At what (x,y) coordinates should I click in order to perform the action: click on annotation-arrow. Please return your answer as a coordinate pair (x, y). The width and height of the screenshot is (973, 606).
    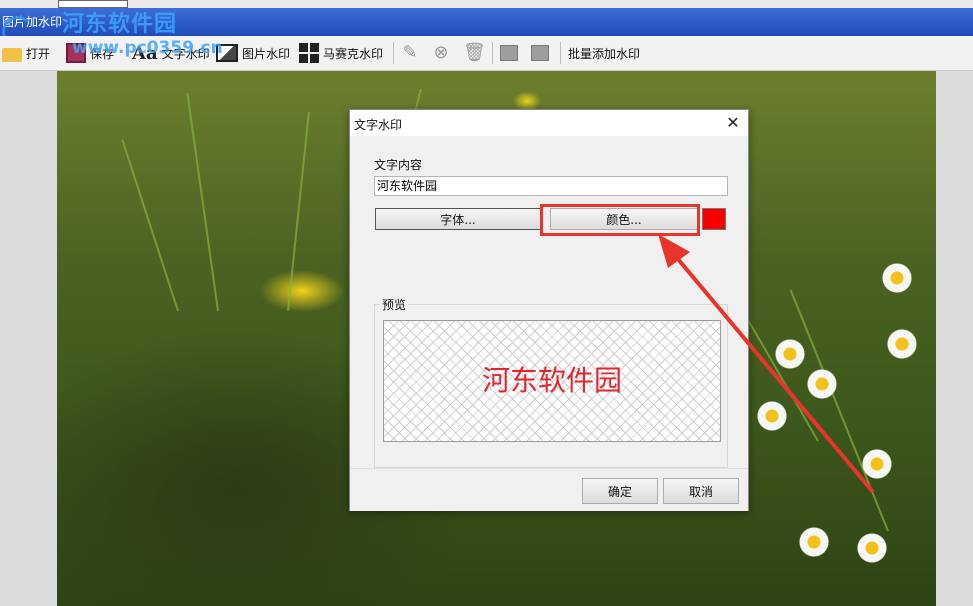
    Looking at the image, I should click on (766, 364).